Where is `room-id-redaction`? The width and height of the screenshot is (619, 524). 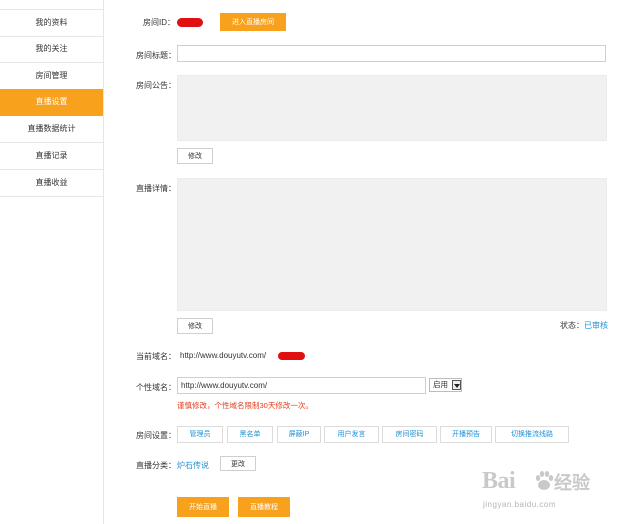 room-id-redaction is located at coordinates (190, 22).